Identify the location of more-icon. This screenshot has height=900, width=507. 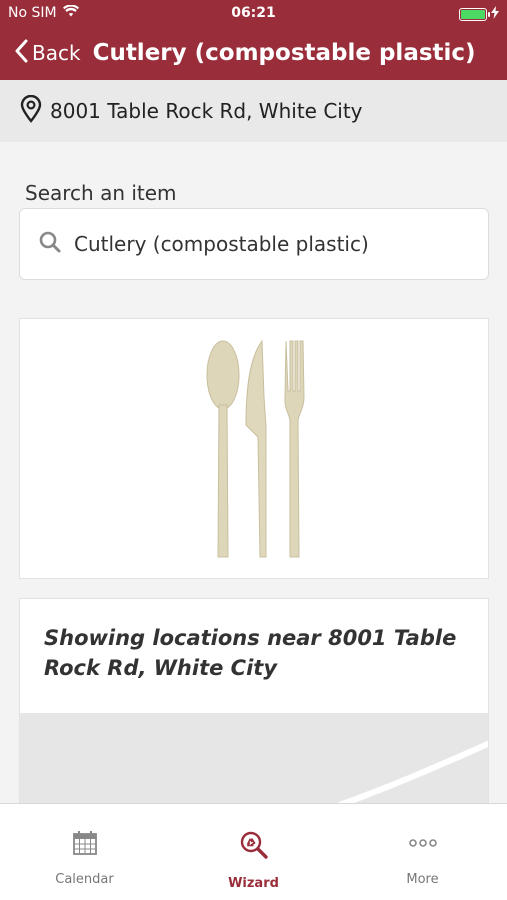
(423, 845).